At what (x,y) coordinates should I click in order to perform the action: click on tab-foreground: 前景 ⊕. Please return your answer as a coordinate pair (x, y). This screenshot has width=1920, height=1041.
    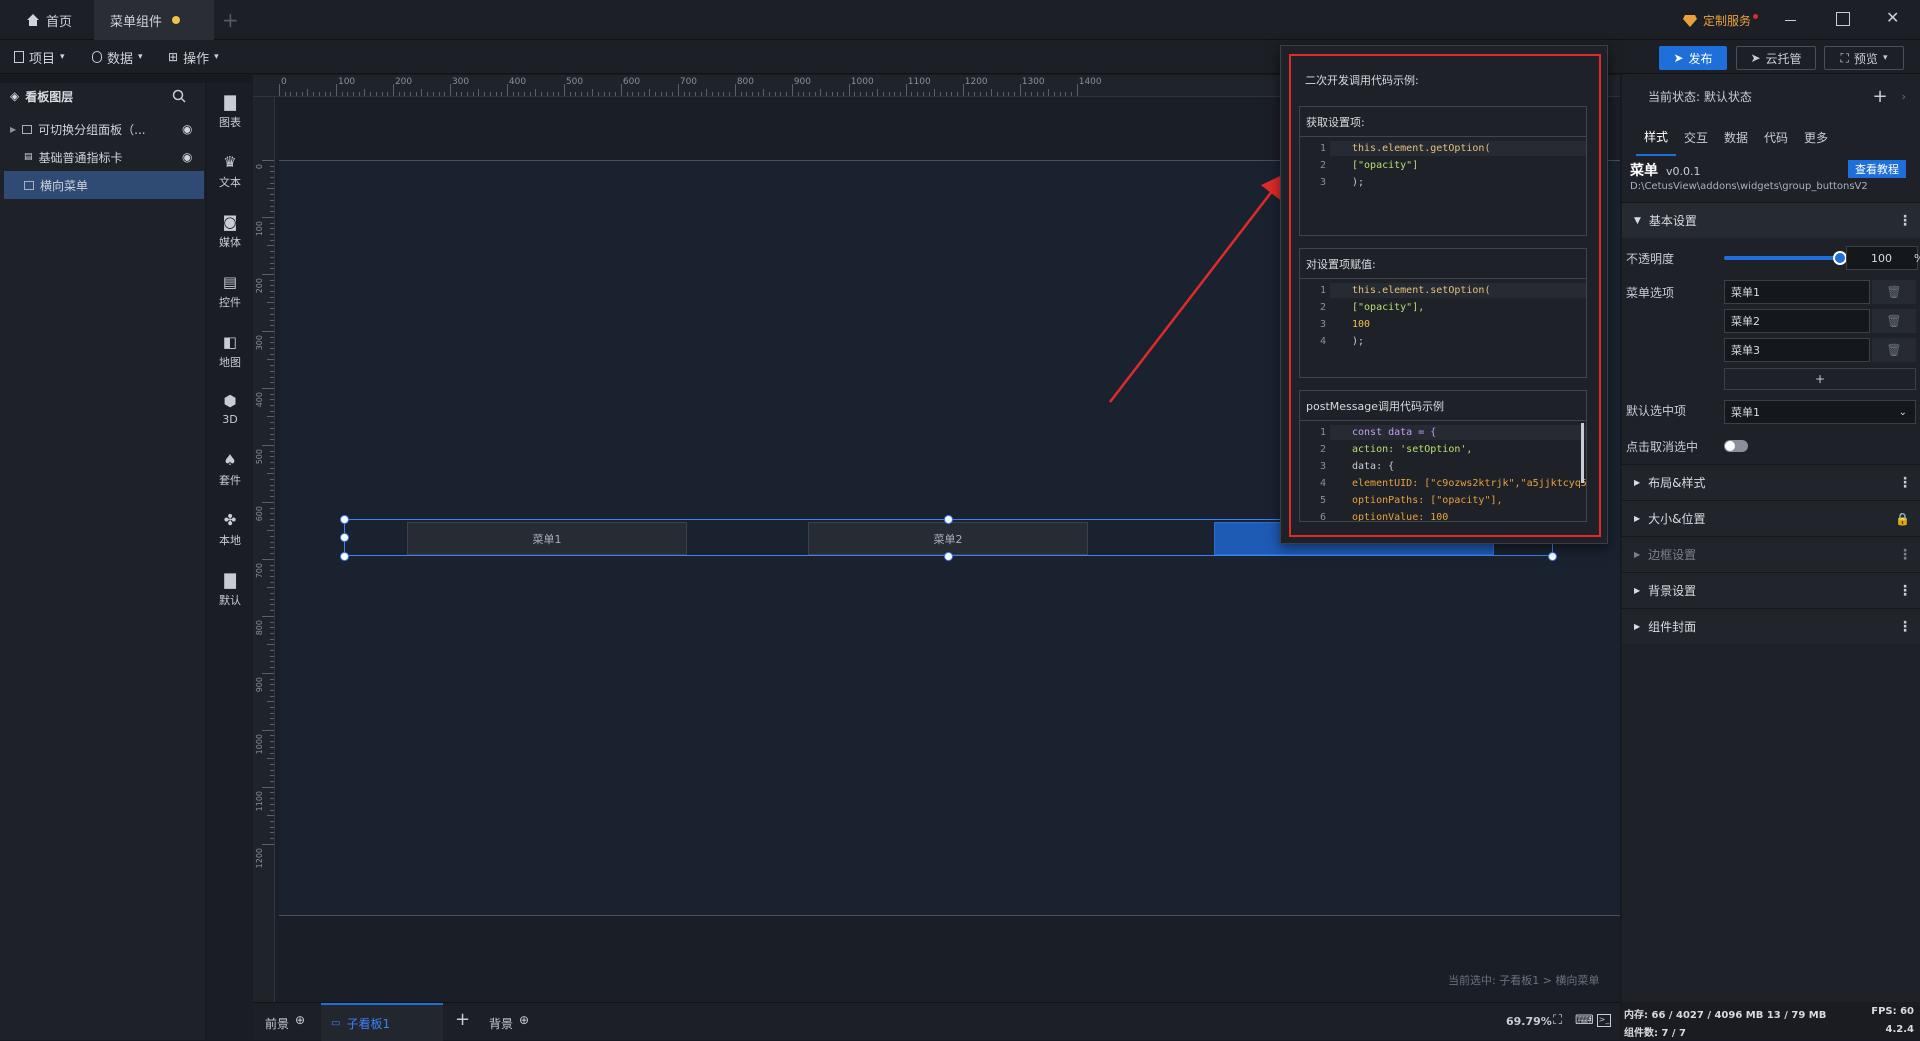
    Looking at the image, I should click on (285, 1022).